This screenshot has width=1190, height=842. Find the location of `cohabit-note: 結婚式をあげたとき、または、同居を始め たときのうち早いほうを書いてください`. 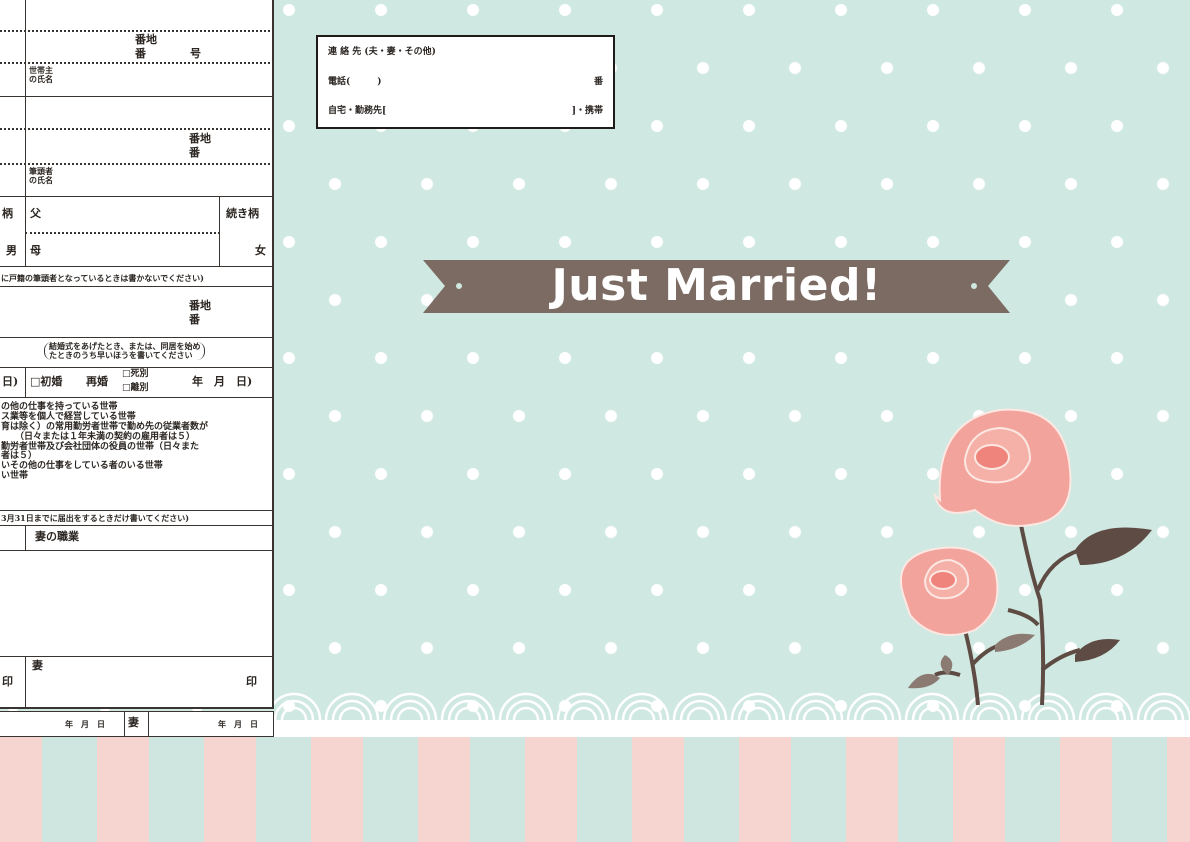

cohabit-note: 結婚式をあげたとき、または、同居を始め たときのうち早いほうを書いてください is located at coordinates (125, 351).